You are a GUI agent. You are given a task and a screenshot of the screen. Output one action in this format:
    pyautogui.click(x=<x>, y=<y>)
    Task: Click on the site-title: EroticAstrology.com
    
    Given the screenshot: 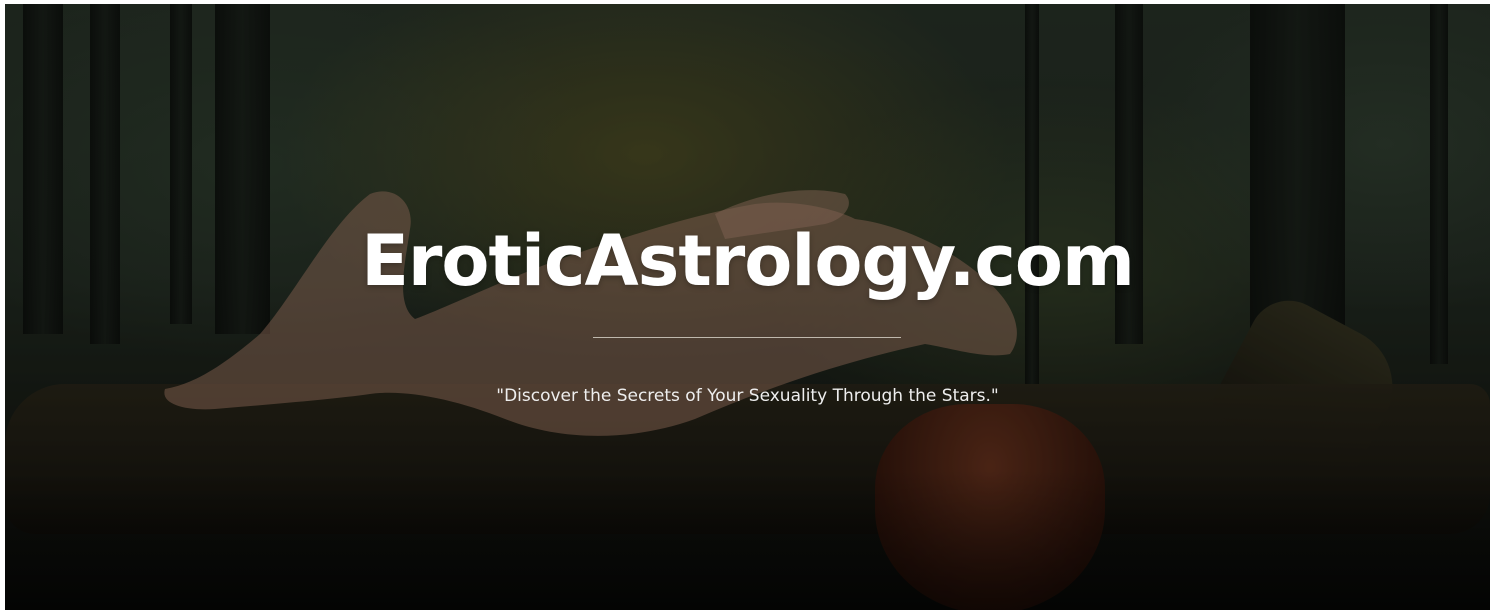 What is the action you would take?
    pyautogui.click(x=748, y=261)
    